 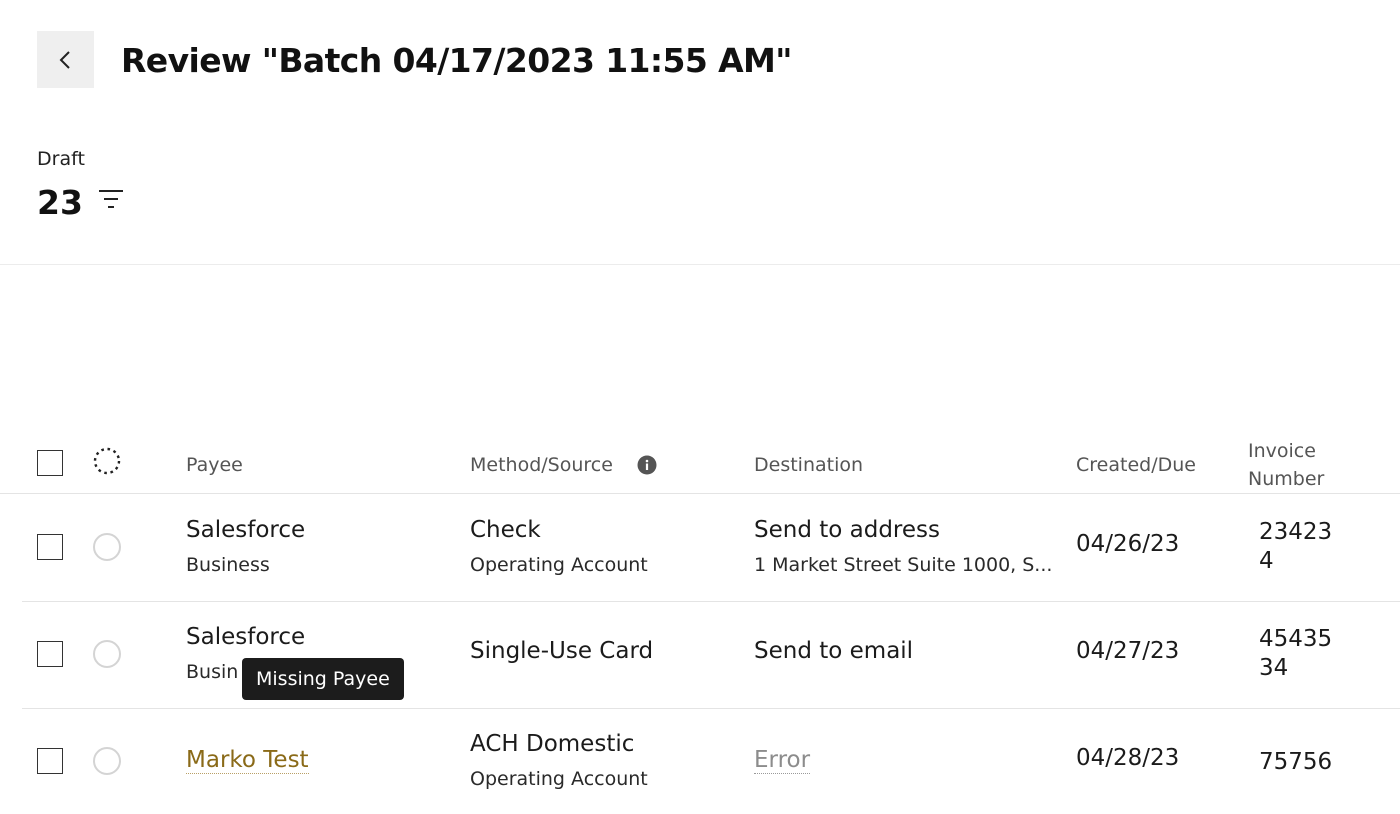 What do you see at coordinates (1296, 546) in the screenshot?
I see `invoice-number: 234234` at bounding box center [1296, 546].